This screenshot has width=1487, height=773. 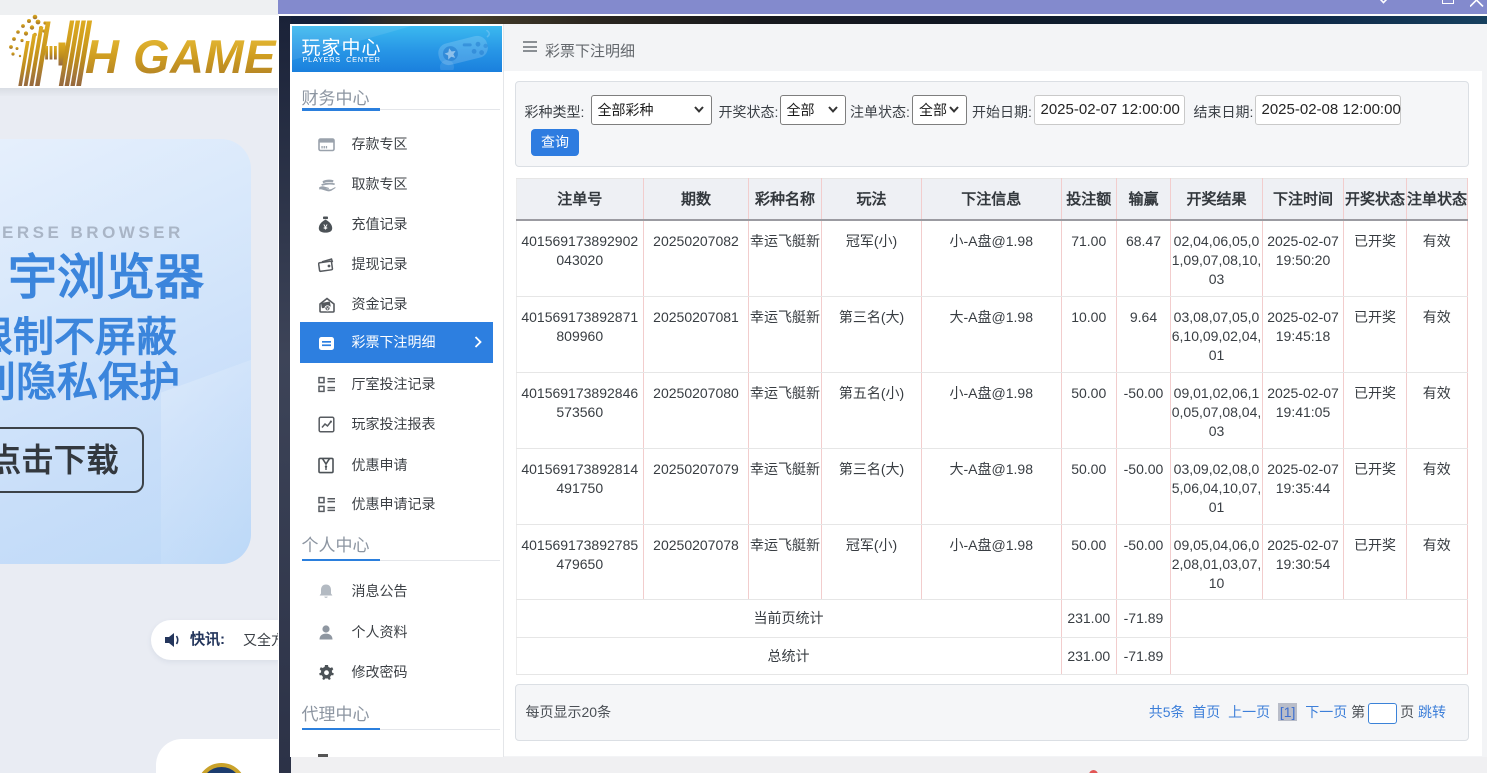 What do you see at coordinates (181, 56) in the screenshot?
I see `svg-text: H GAME` at bounding box center [181, 56].